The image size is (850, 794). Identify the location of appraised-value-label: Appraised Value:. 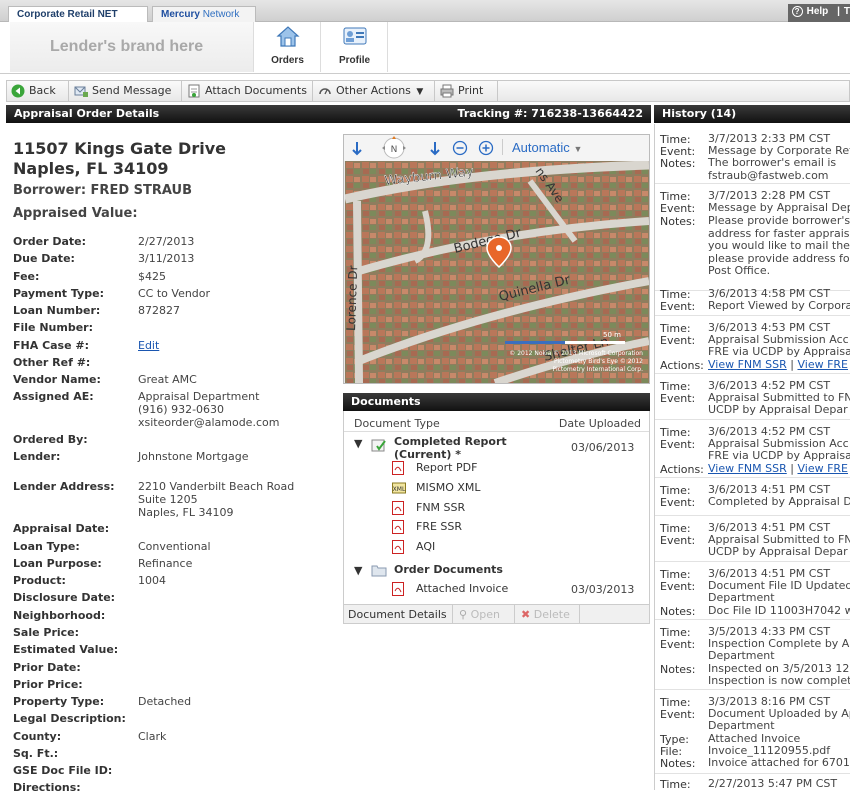
(75, 213).